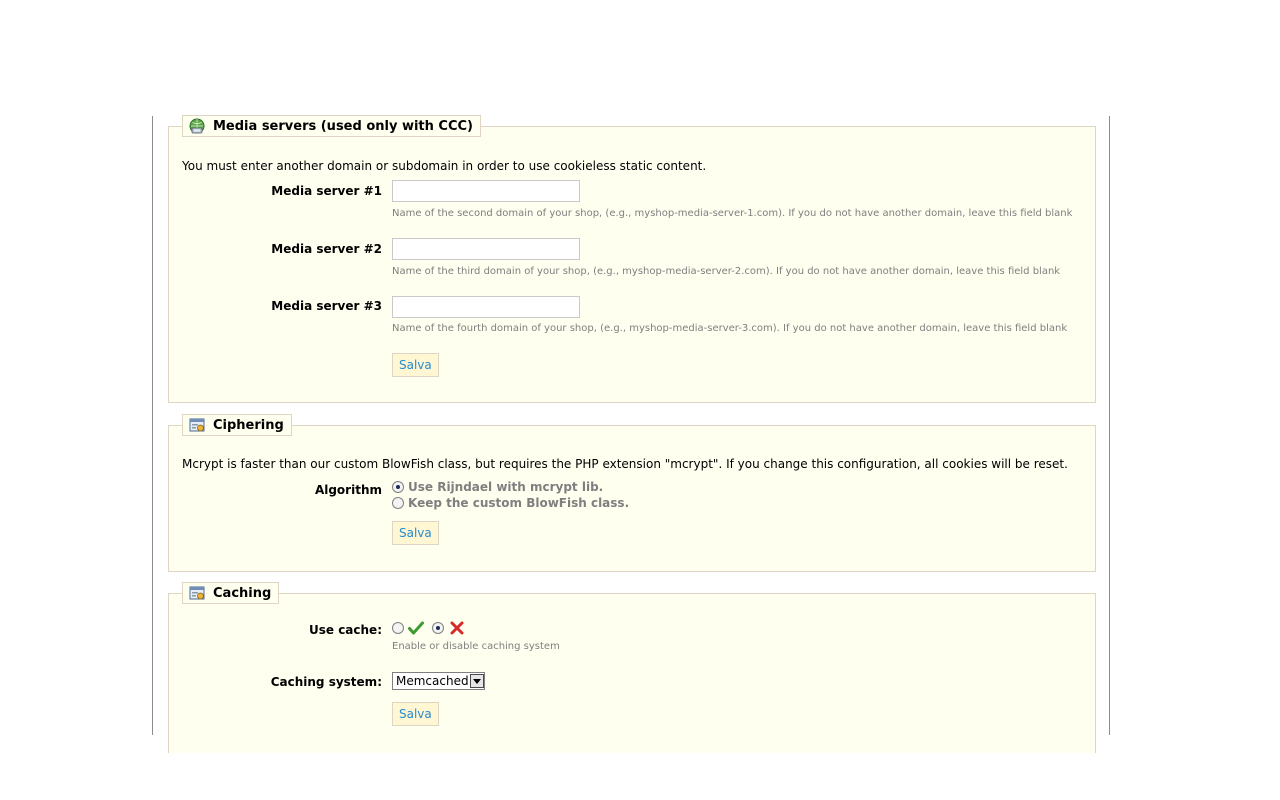 The width and height of the screenshot is (1280, 800). I want to click on algorithm-option-rijndael: Use Rijndael with mcrypt lib., so click(497, 487).